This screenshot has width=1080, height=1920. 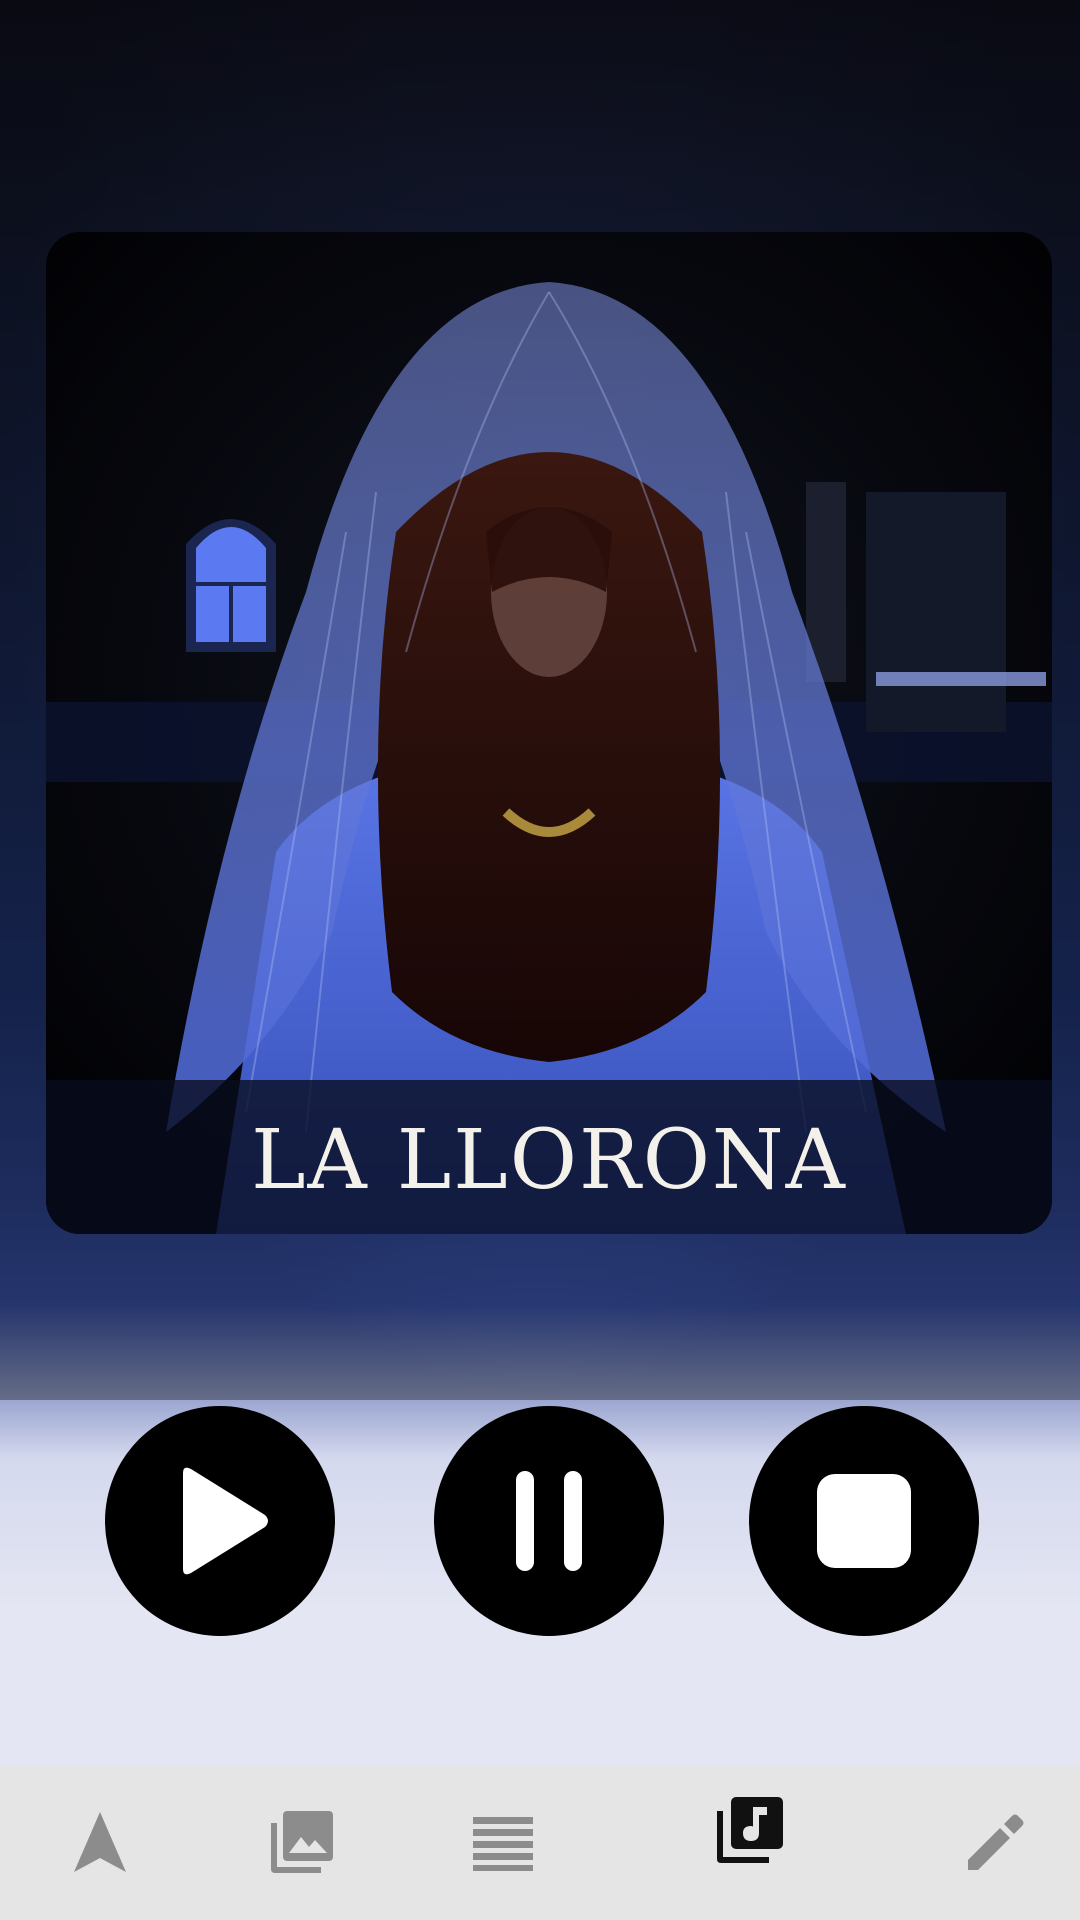 I want to click on music-library-icon, so click(x=750, y=1830).